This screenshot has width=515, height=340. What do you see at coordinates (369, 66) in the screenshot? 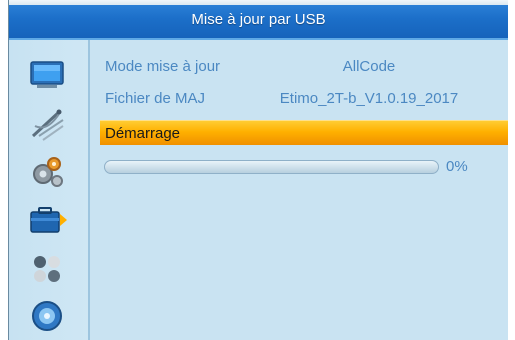
I see `update-mode-value: AllCode` at bounding box center [369, 66].